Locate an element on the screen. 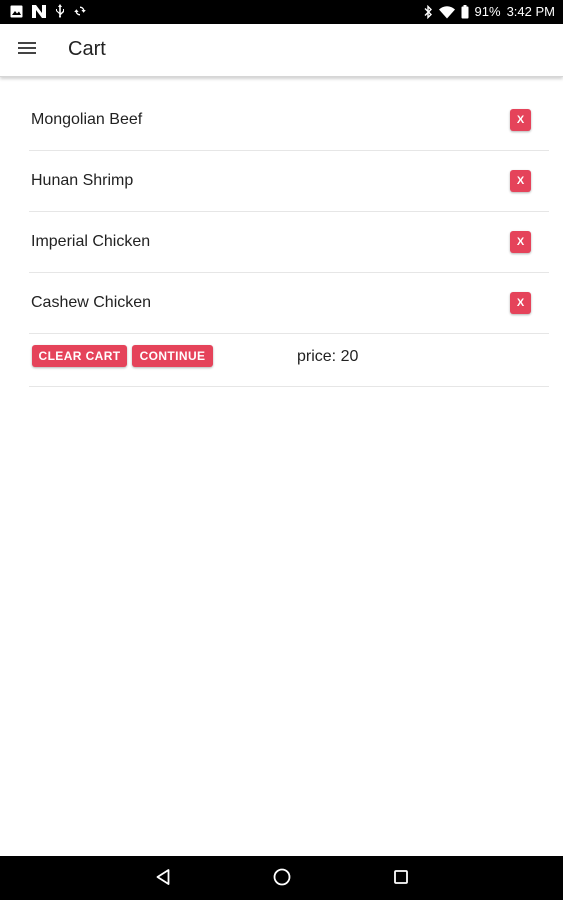  status-right-icons: 91% 3:42 PM is located at coordinates (489, 12).